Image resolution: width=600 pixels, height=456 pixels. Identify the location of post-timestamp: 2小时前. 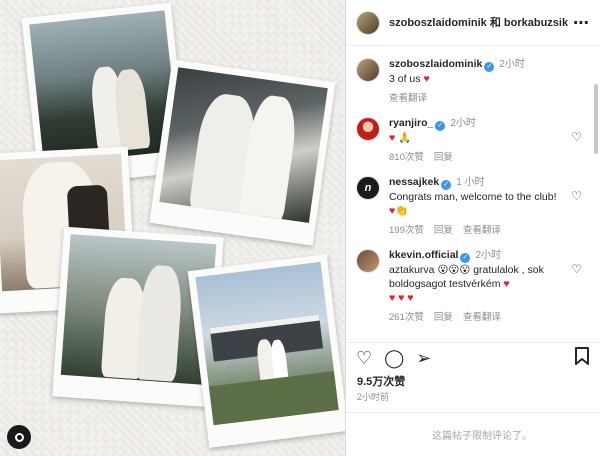
(373, 397).